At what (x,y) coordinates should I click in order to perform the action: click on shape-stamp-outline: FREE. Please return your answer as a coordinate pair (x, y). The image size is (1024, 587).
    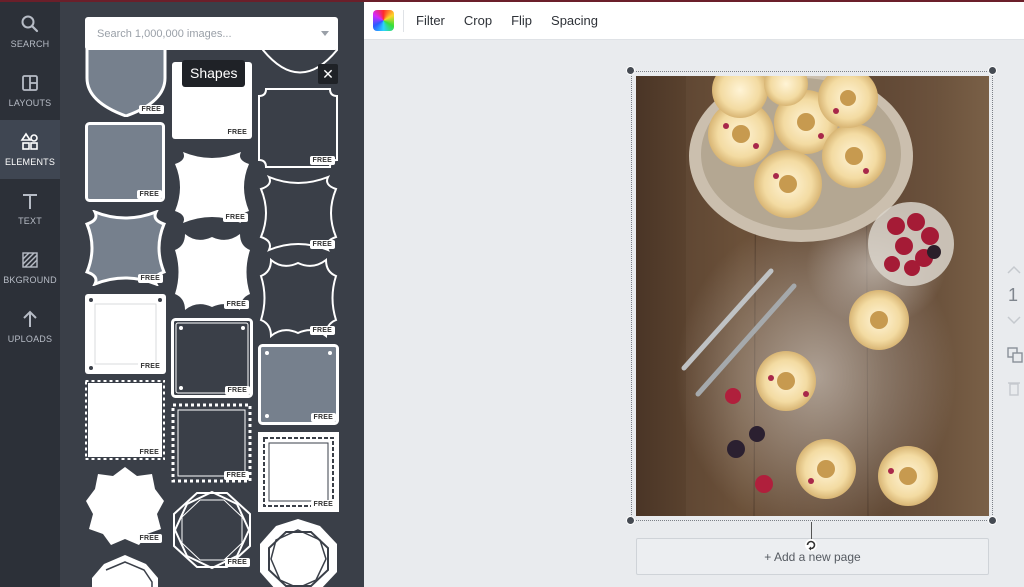
    Looking at the image, I should click on (211, 443).